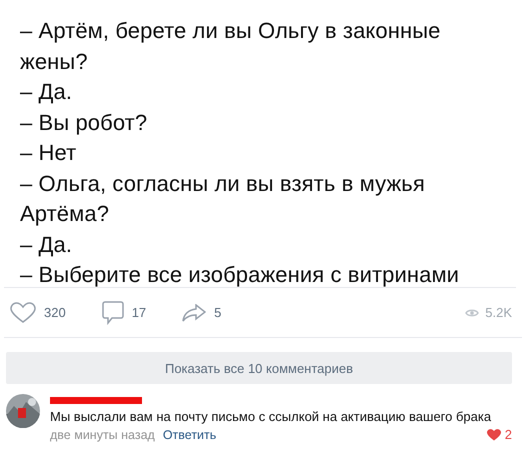 This screenshot has width=526, height=460. I want to click on reply-link: Ответить, so click(189, 435).